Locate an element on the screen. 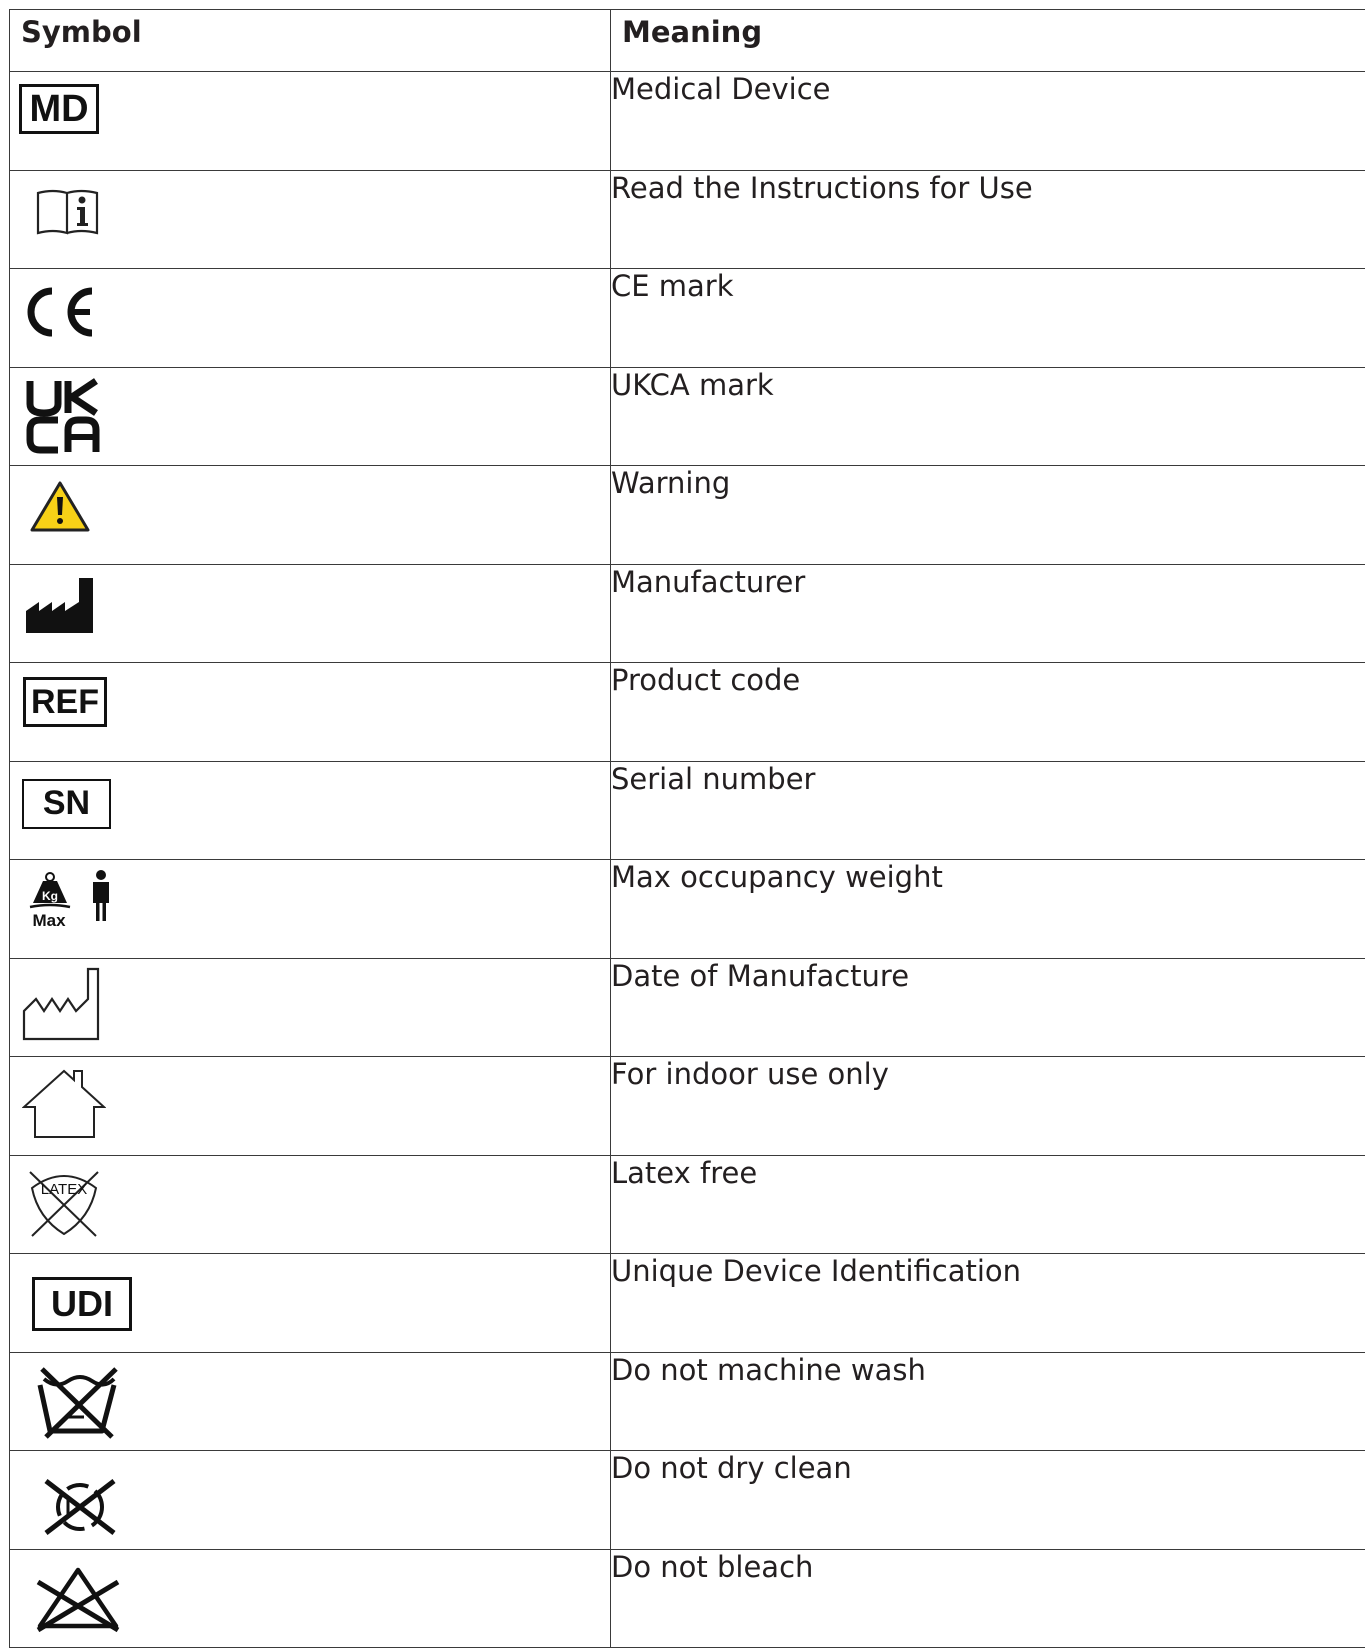  meaning-cell: Warning is located at coordinates (988, 515).